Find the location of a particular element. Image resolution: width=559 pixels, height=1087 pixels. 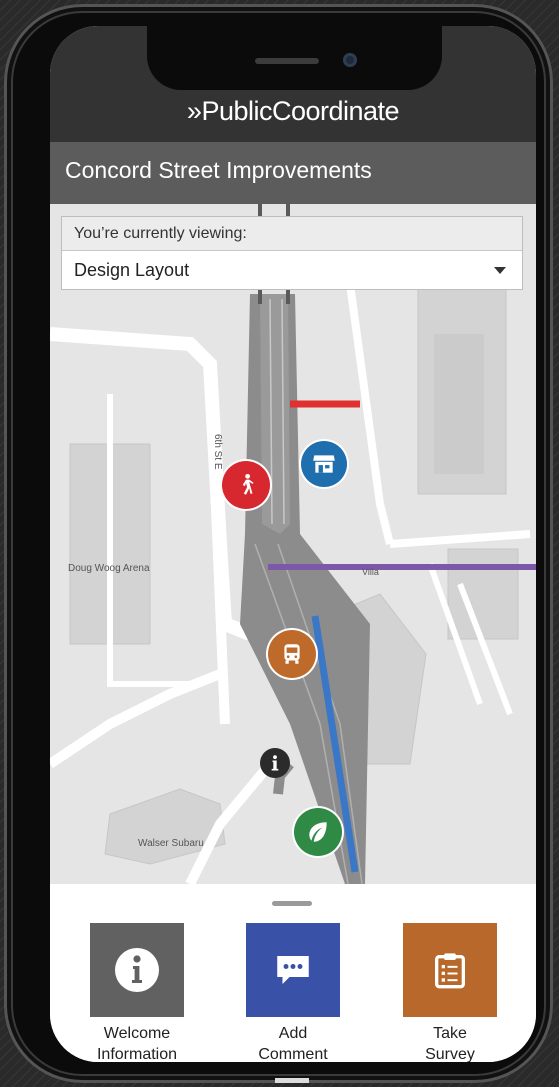

storefront-icon is located at coordinates (324, 464).